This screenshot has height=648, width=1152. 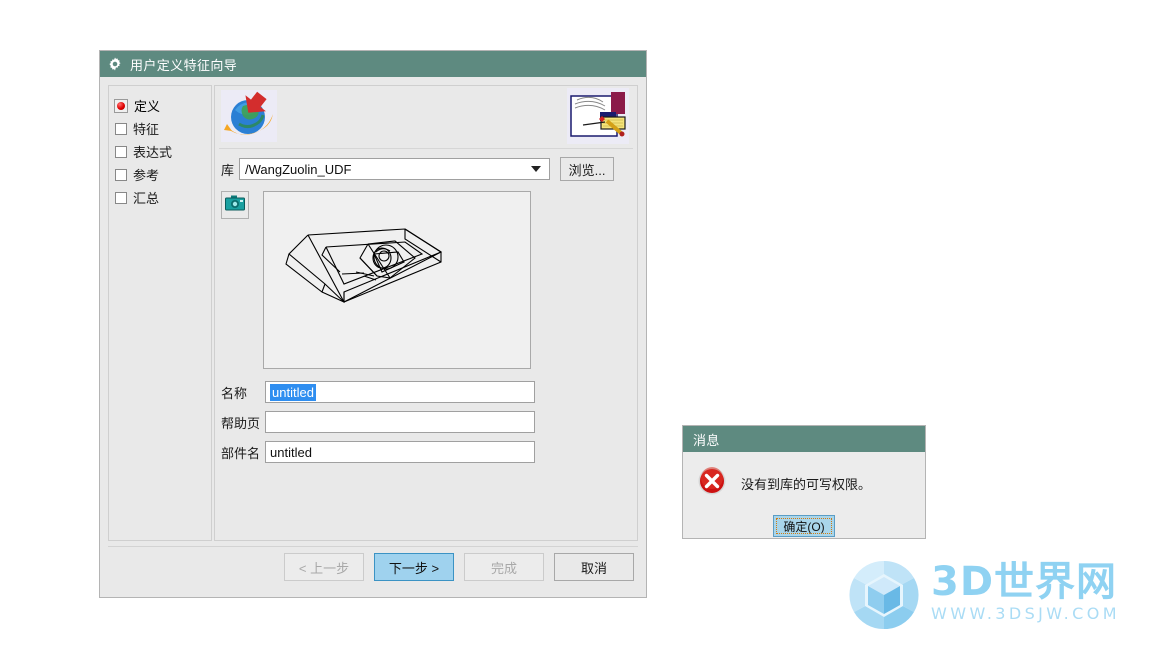 I want to click on help-page-field-row: 帮助页, so click(x=426, y=422).